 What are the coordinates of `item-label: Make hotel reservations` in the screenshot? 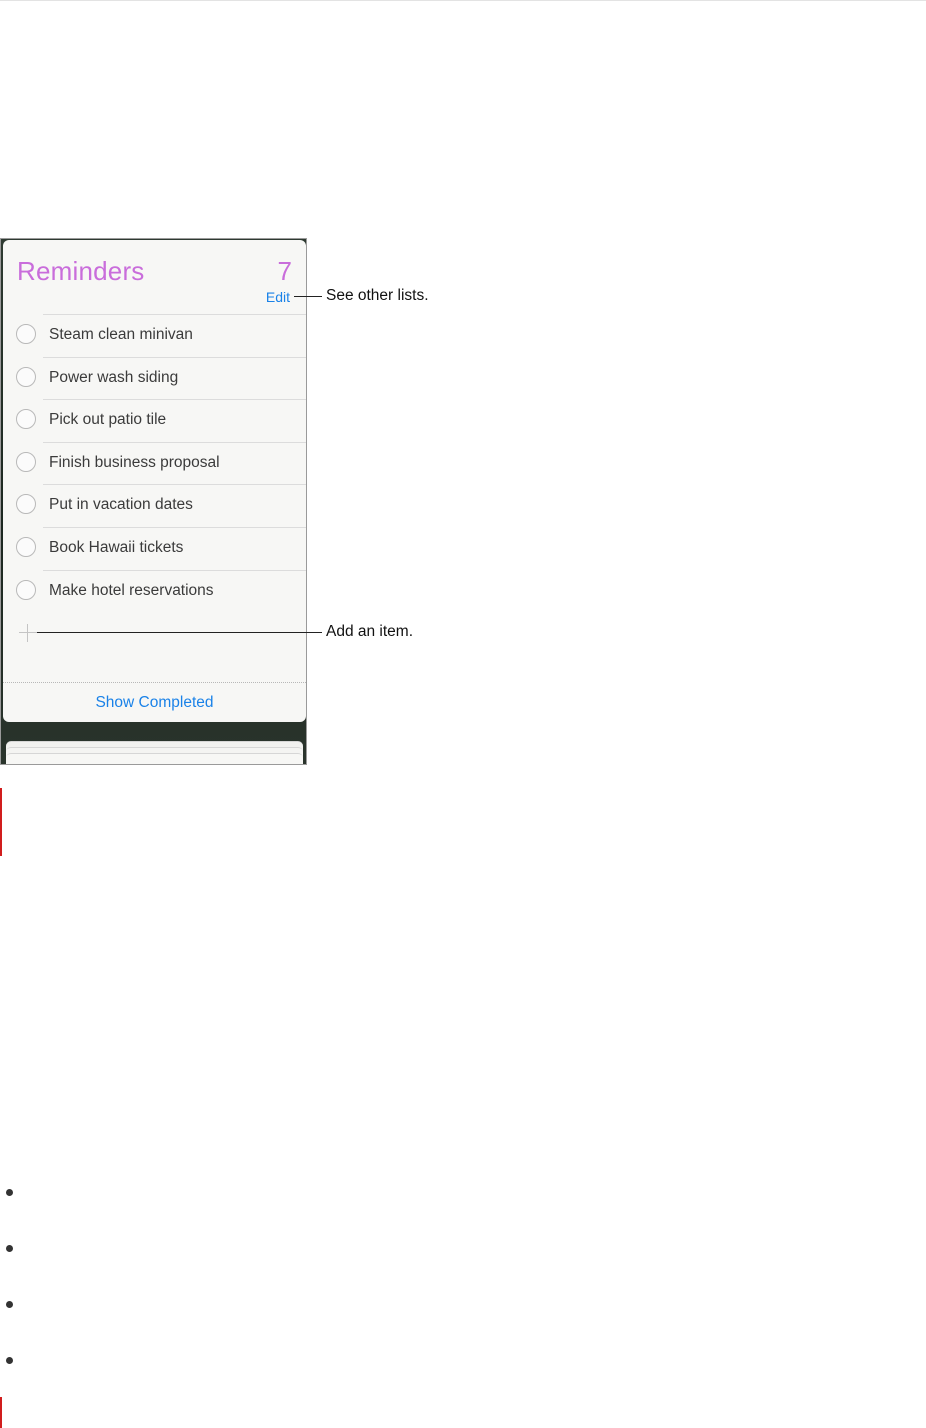 It's located at (131, 590).